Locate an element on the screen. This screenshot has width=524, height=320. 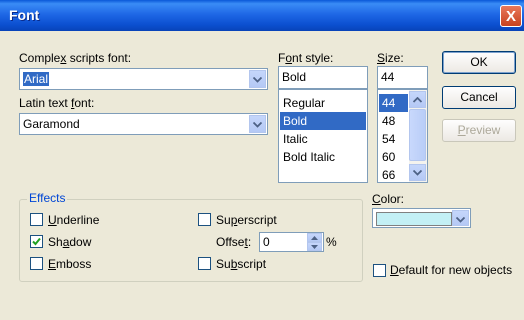
color-picker is located at coordinates (421, 218).